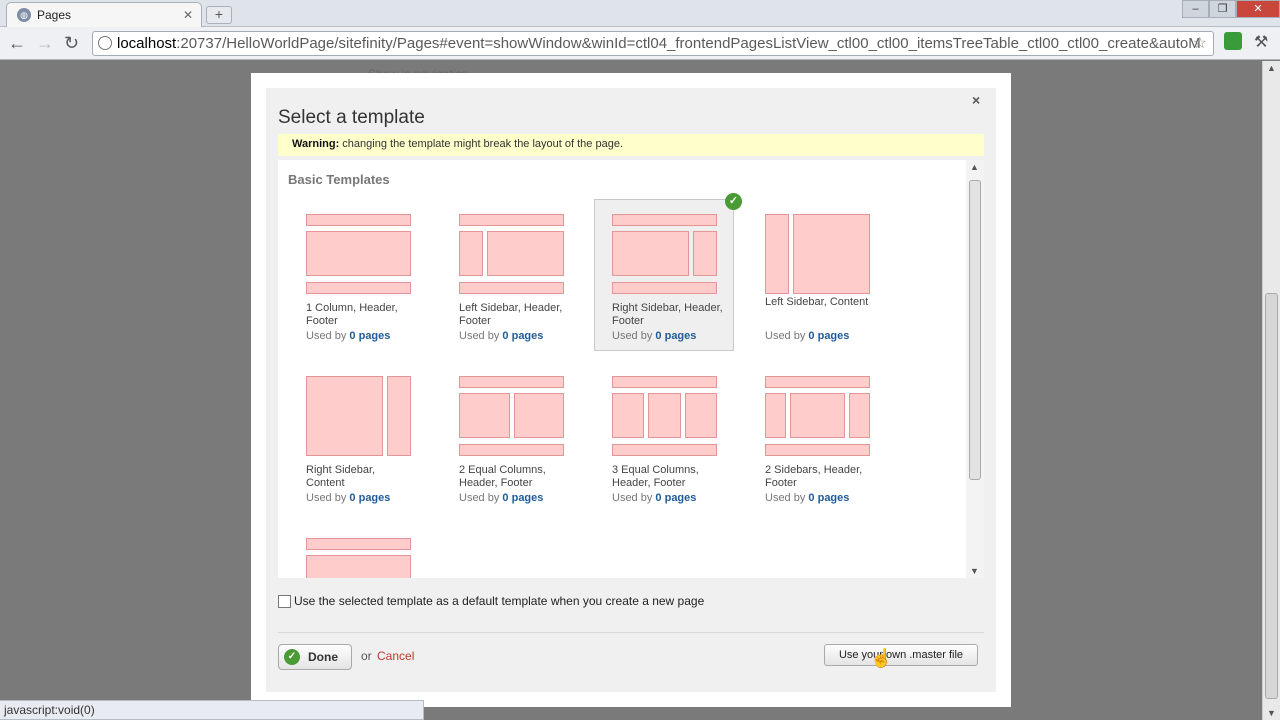 Image resolution: width=1280 pixels, height=720 pixels. What do you see at coordinates (640, 13) in the screenshot?
I see `tab-bar: ◍ Pages ✕ + – ❐ ✕` at bounding box center [640, 13].